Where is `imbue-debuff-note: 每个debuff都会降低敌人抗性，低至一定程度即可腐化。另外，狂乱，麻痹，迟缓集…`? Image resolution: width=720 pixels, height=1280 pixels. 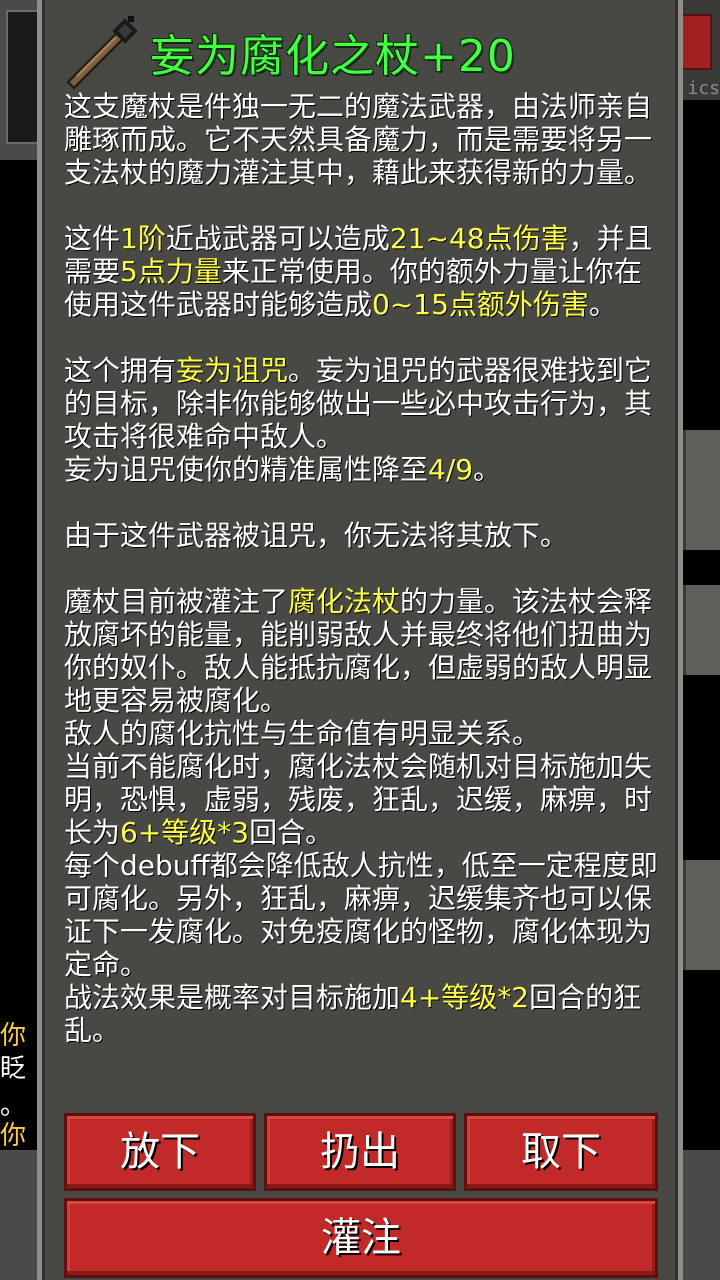
imbue-debuff-note: 每个debuff都会降低敌人抗性，低至一定程度即可腐化。另外，狂乱，麻痹，迟缓集… is located at coordinates (361, 915).